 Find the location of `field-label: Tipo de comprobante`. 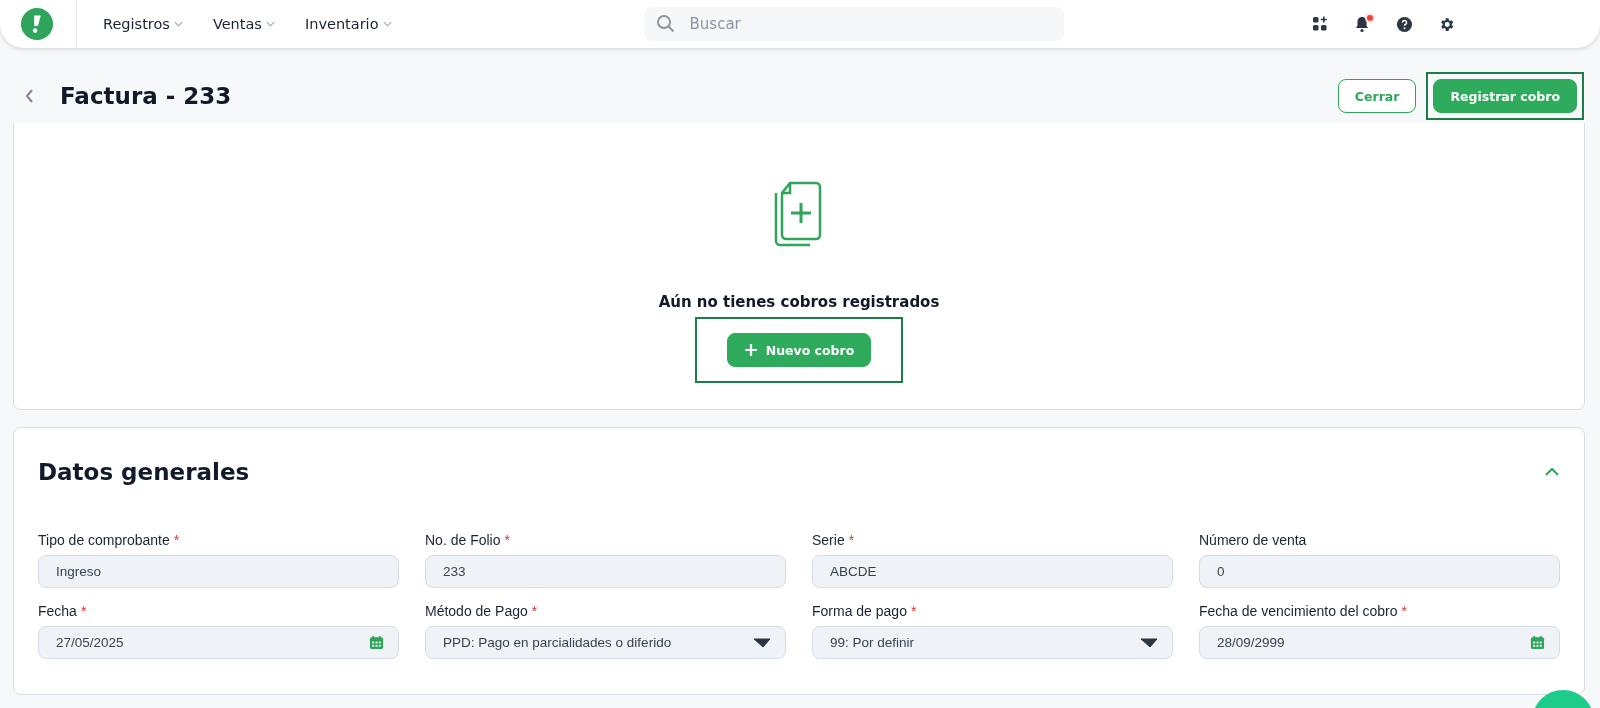

field-label: Tipo de comprobante is located at coordinates (104, 540).